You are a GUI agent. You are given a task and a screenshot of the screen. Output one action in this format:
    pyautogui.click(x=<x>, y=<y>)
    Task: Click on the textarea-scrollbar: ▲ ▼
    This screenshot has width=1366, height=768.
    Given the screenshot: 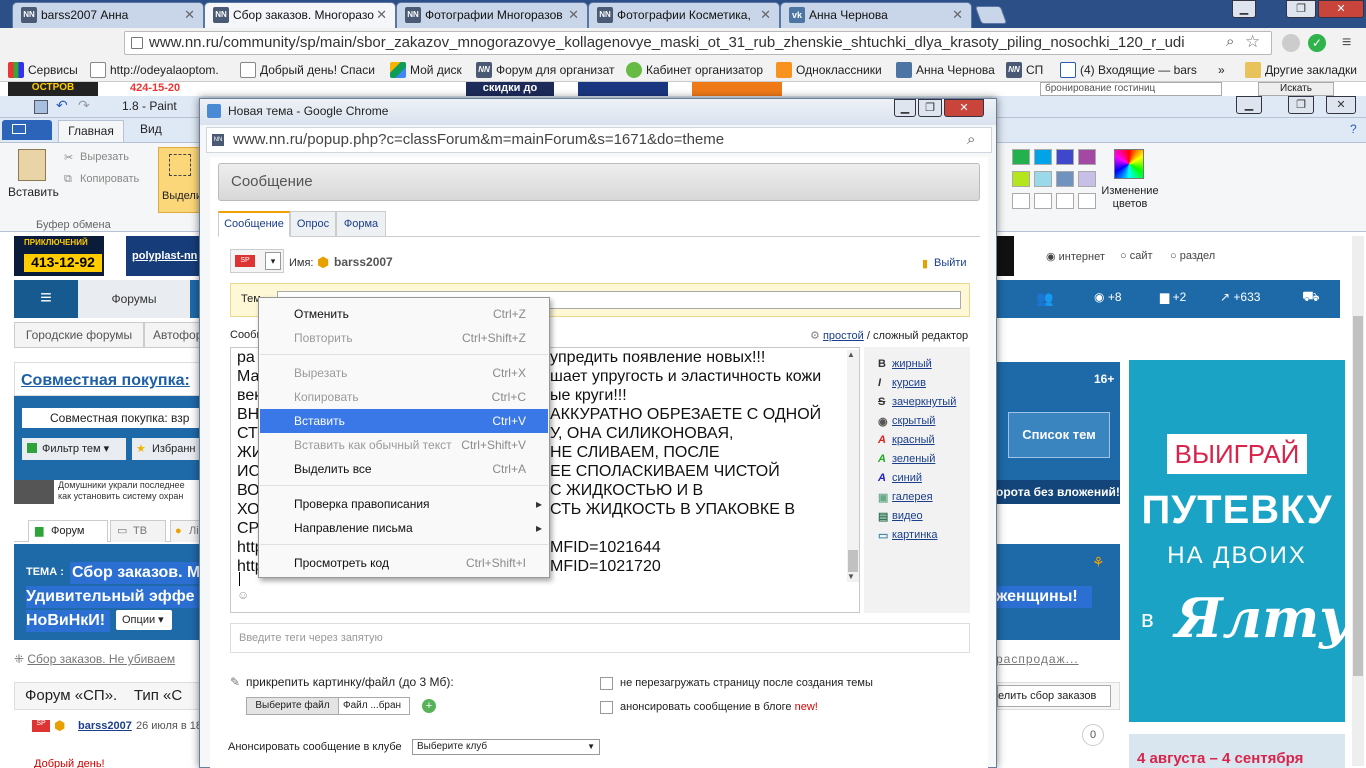 What is the action you would take?
    pyautogui.click(x=853, y=466)
    